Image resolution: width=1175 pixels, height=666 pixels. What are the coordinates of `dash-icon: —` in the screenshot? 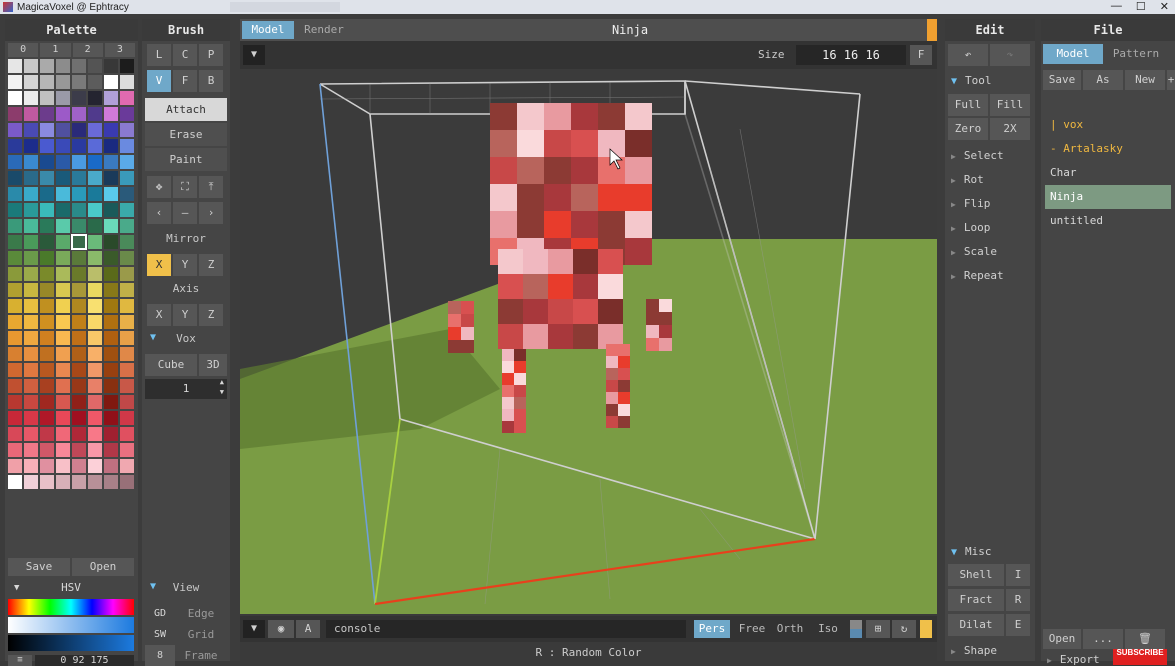 It's located at (185, 213).